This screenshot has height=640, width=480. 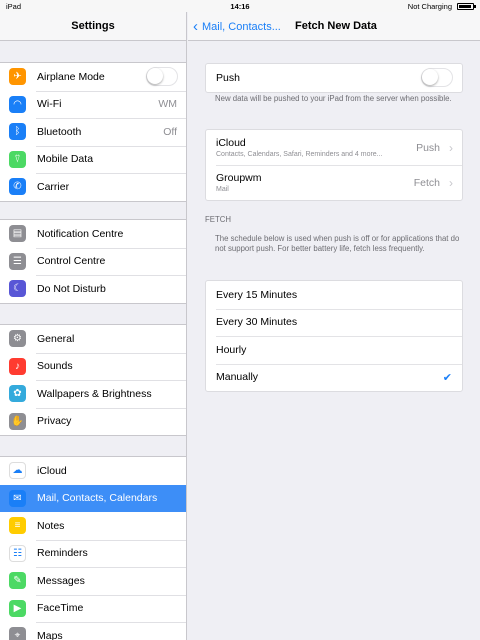 What do you see at coordinates (62, 553) in the screenshot?
I see `sidebar-item-label: Reminders` at bounding box center [62, 553].